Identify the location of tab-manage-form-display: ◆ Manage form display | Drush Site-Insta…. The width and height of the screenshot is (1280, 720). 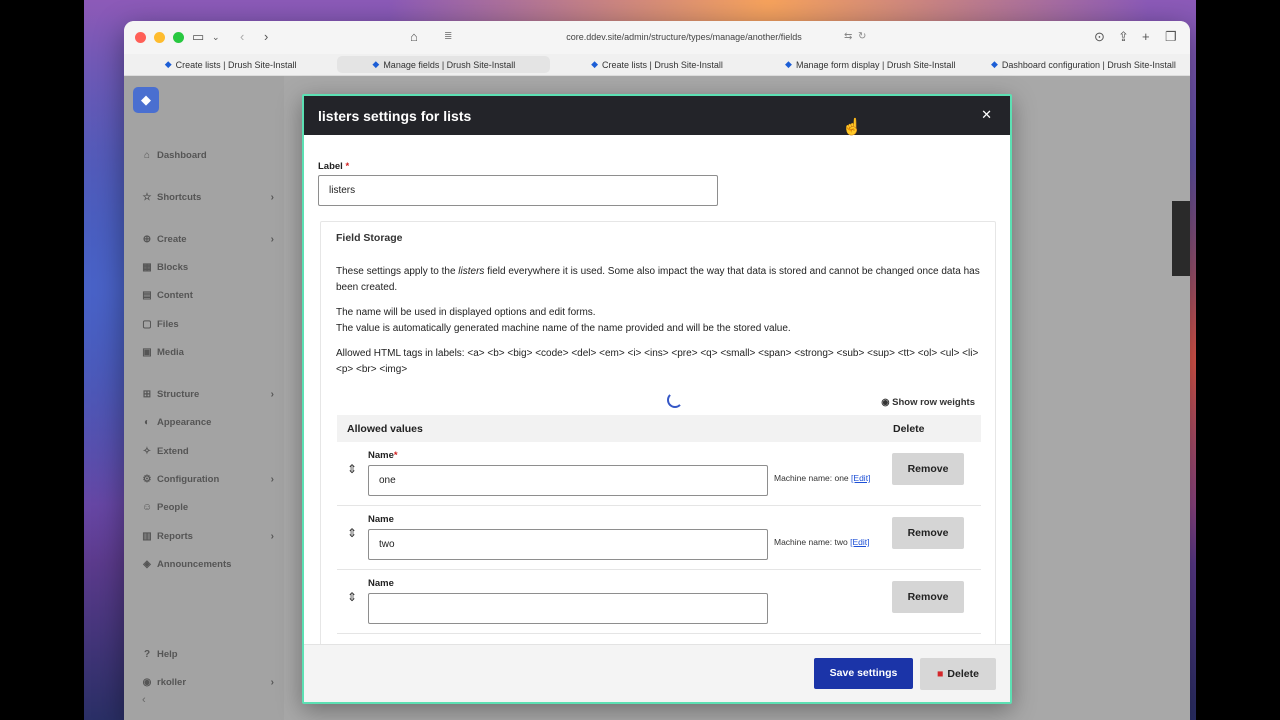
(870, 64).